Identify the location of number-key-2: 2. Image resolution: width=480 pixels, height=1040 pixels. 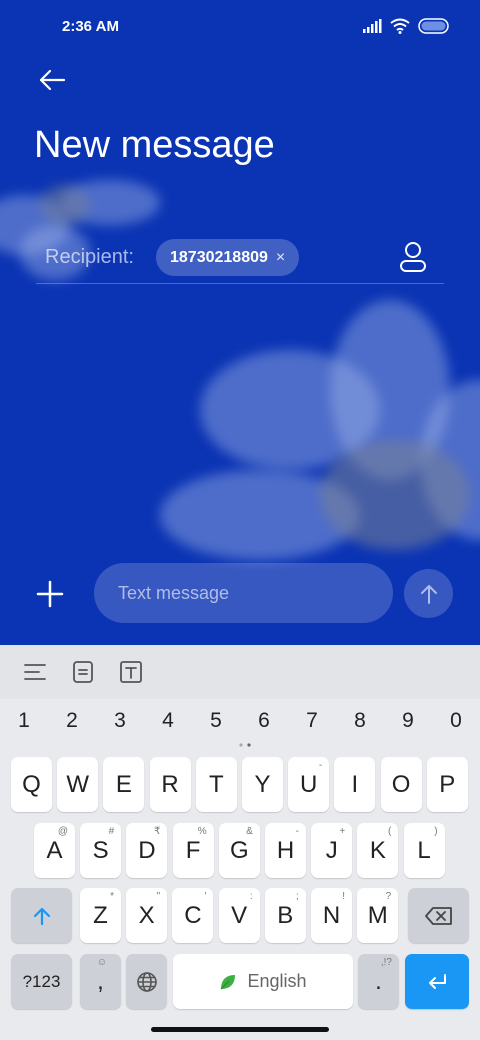
(72, 721).